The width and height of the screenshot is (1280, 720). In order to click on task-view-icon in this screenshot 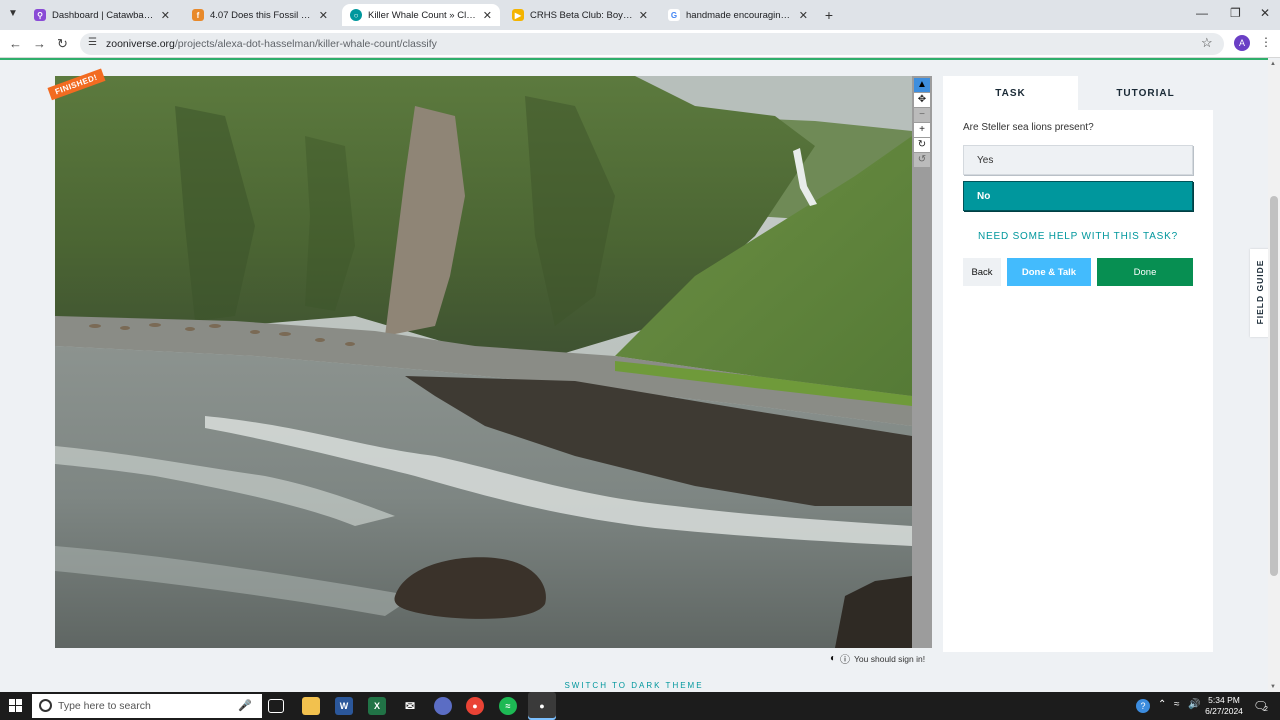, I will do `click(276, 706)`.